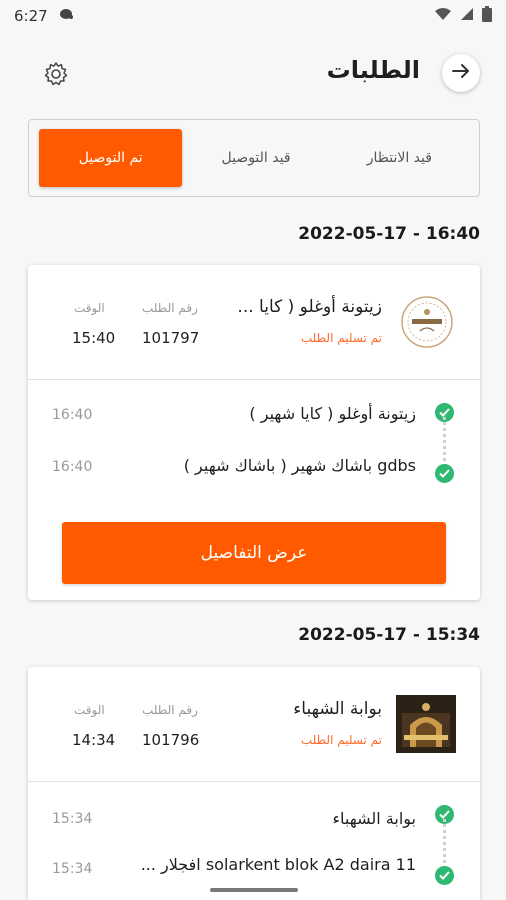  Describe the element at coordinates (389, 234) in the screenshot. I see `order-date-heading: 2022-05-17 - 16:40` at that location.